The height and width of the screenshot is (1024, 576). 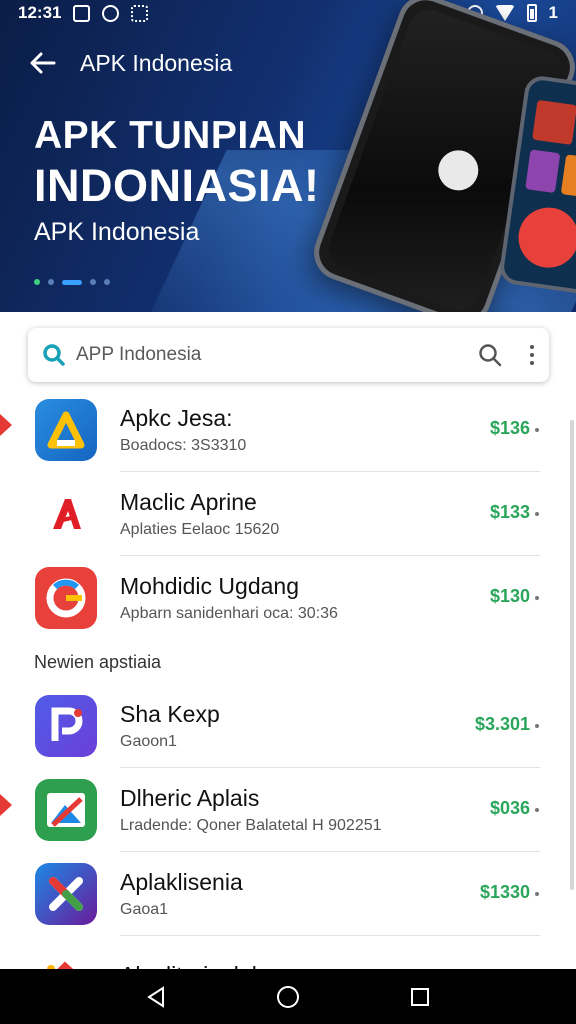 What do you see at coordinates (66, 726) in the screenshot?
I see `p-logo-icon` at bounding box center [66, 726].